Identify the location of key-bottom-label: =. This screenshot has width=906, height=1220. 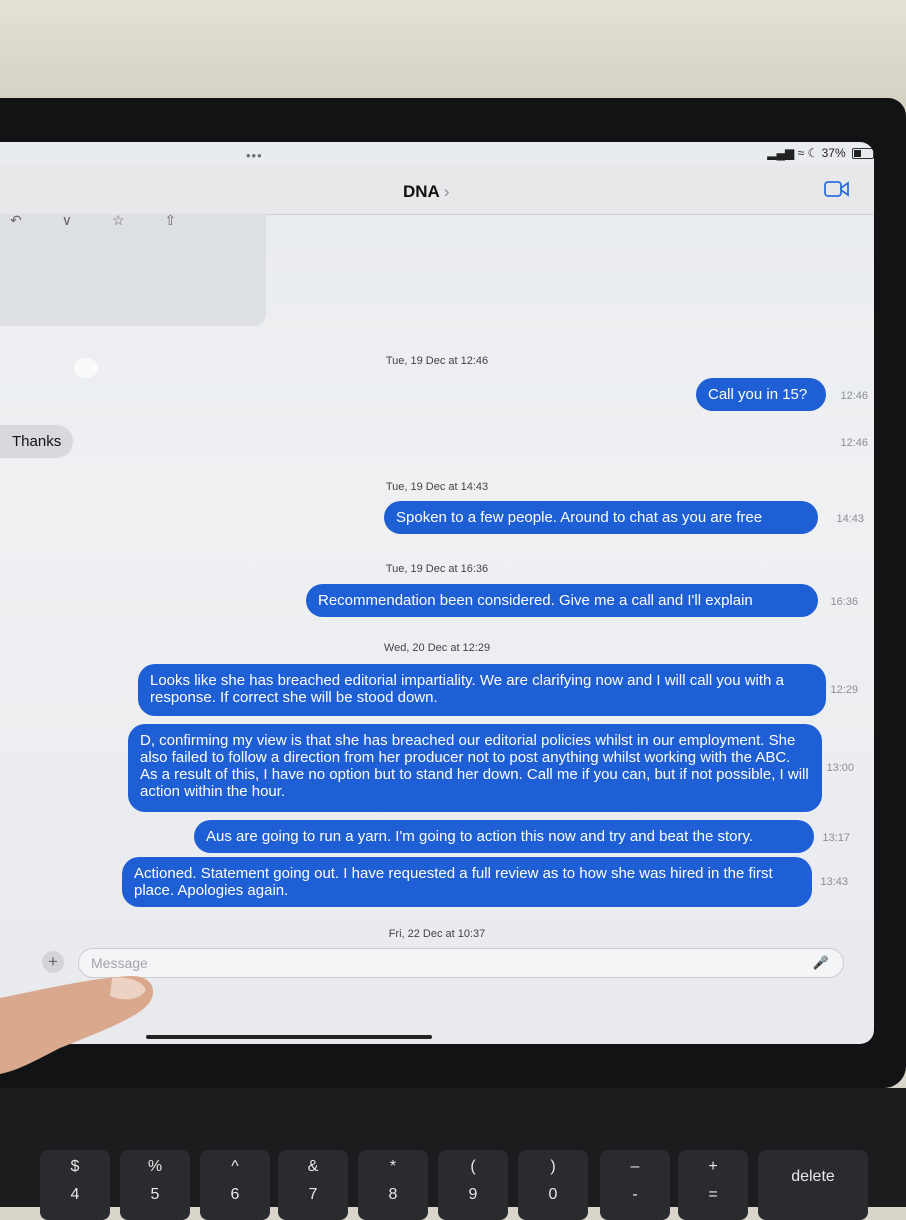
(713, 1194).